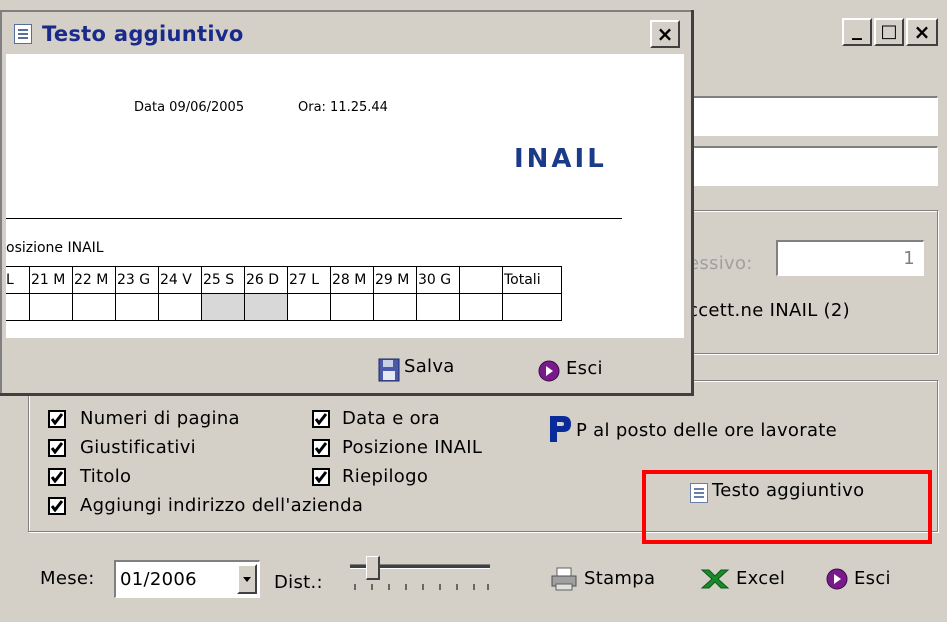 The height and width of the screenshot is (631, 947). What do you see at coordinates (922, 32) in the screenshot?
I see `close-main-button: ×` at bounding box center [922, 32].